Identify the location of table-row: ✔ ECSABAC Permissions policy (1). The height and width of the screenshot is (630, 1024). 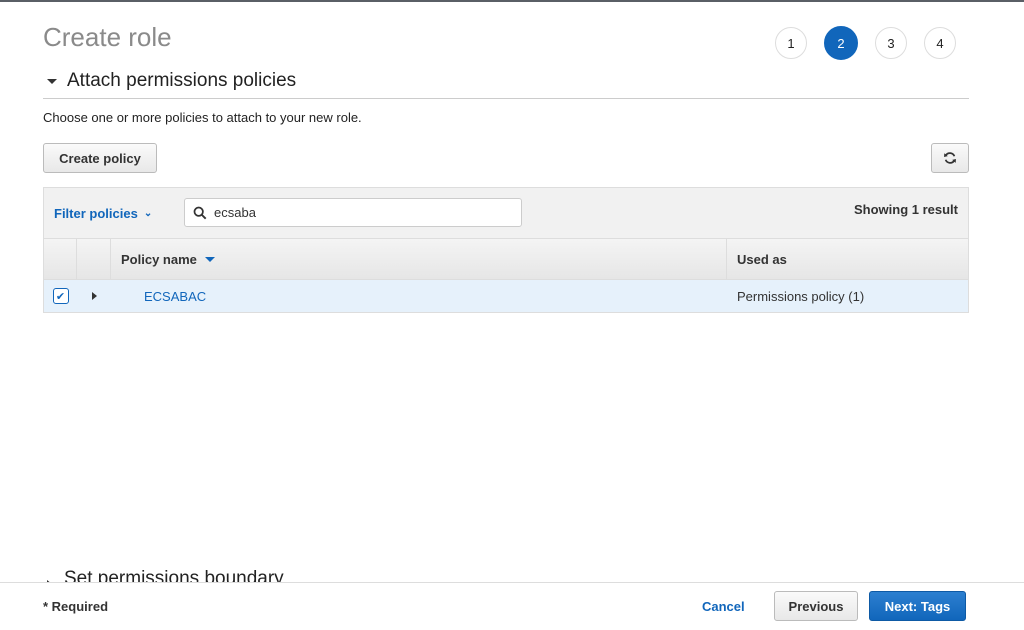
(506, 296).